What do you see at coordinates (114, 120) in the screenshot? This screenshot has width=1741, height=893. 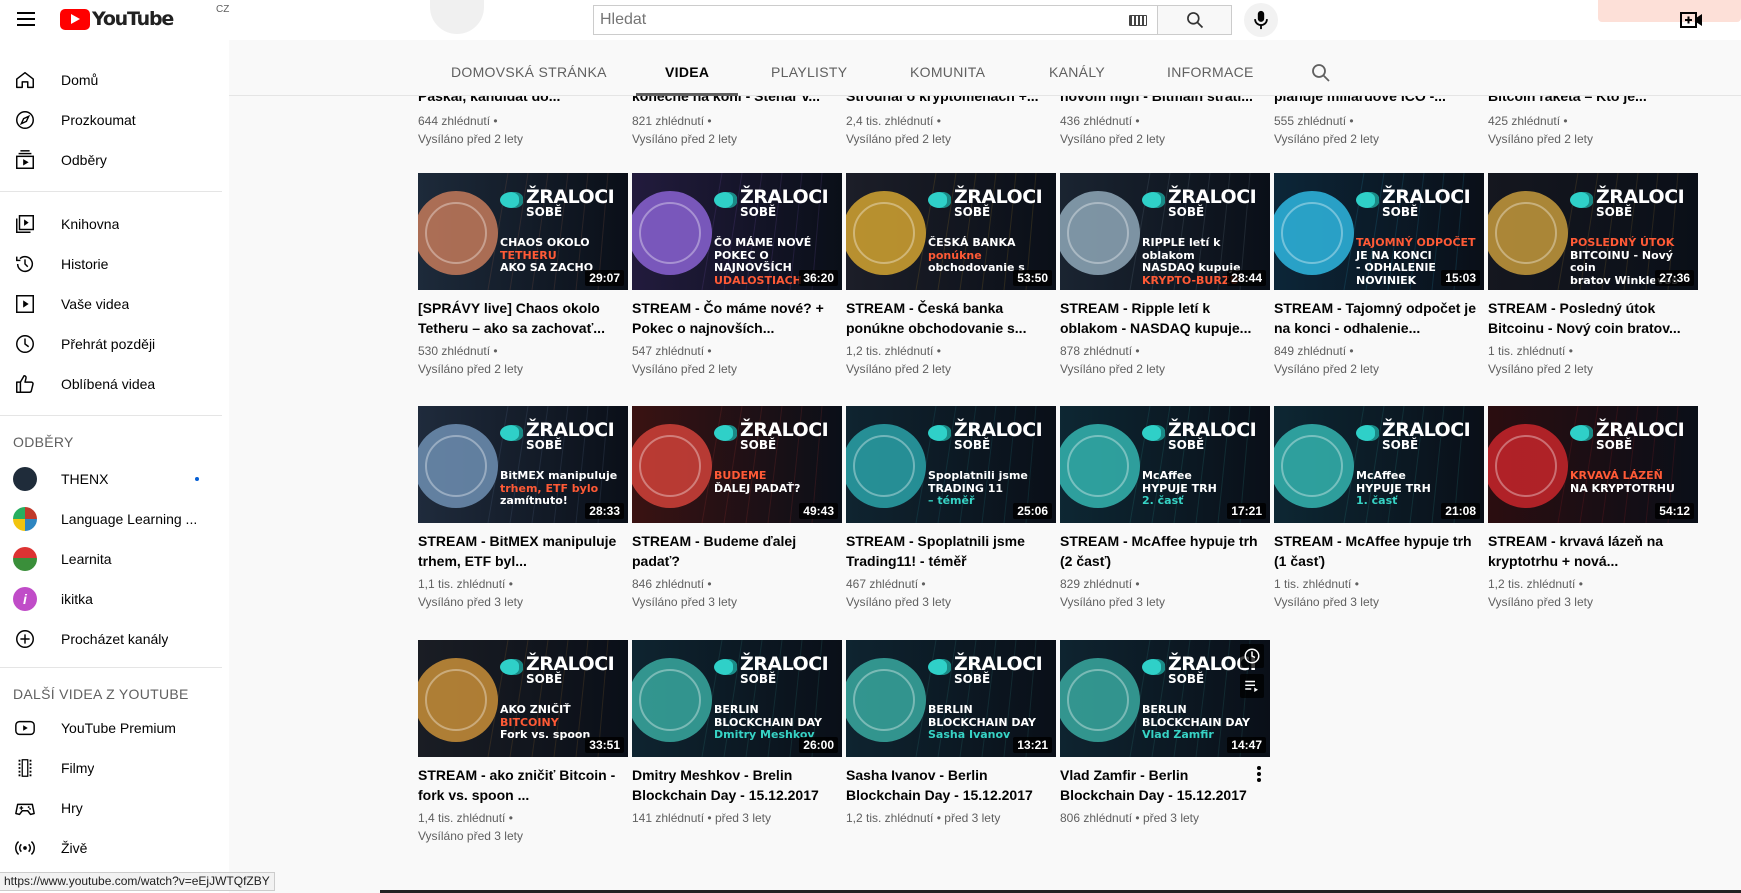 I see `sidebar-item-explore: Prozkoumat` at bounding box center [114, 120].